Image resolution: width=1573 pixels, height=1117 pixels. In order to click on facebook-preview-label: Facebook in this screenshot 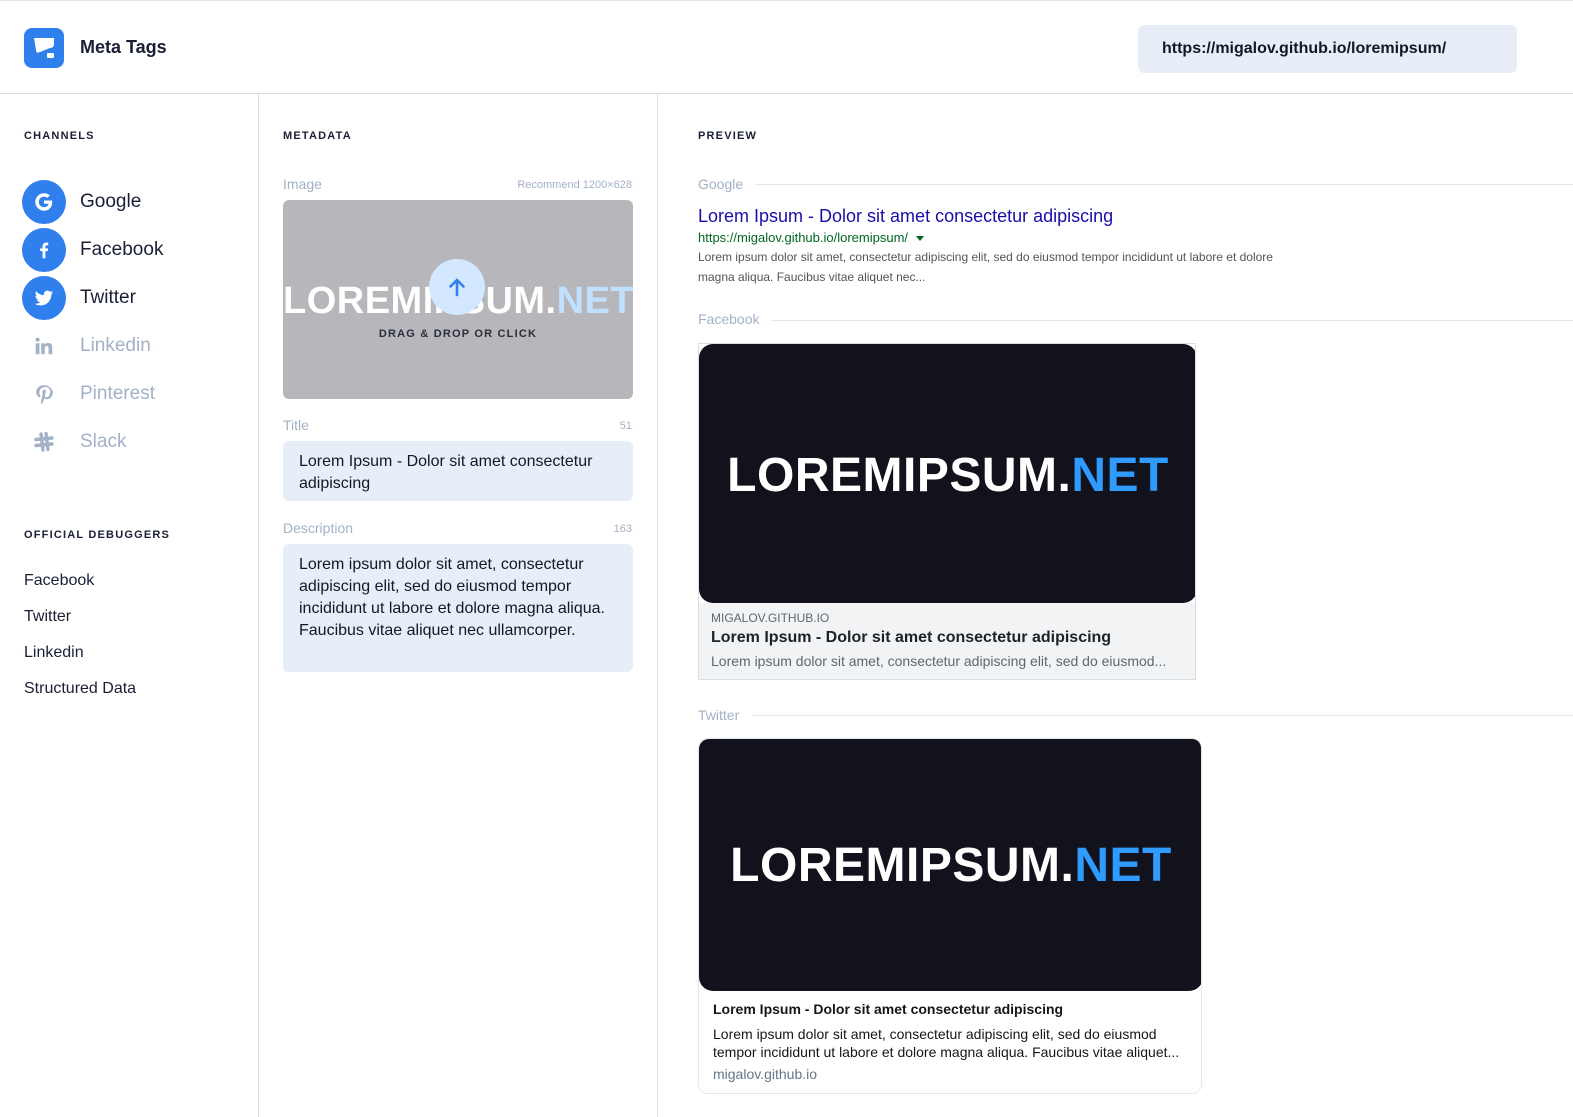, I will do `click(735, 319)`.